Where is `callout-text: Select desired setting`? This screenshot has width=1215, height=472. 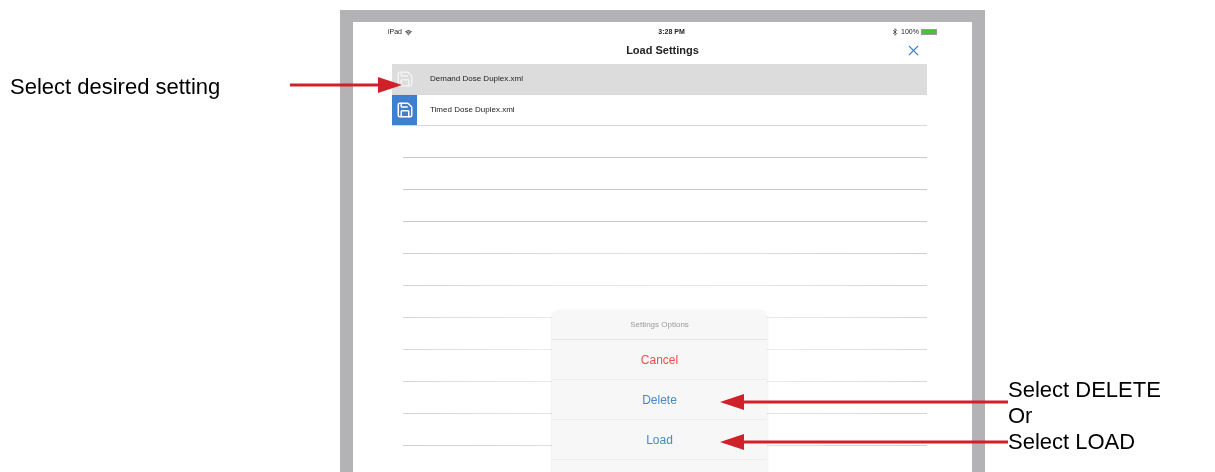
callout-text: Select desired setting is located at coordinates (115, 87).